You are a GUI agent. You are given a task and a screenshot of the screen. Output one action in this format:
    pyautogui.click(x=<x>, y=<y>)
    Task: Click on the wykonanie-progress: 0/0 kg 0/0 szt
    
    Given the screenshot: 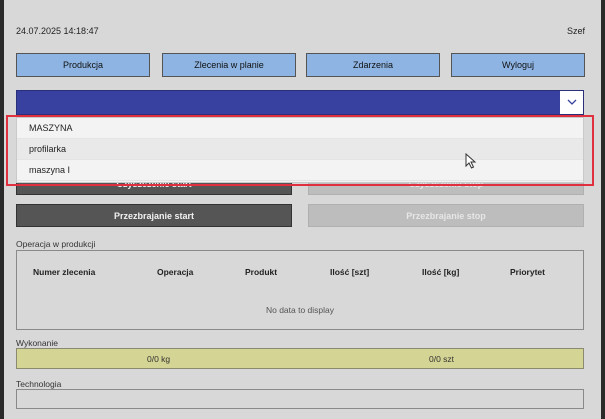 What is the action you would take?
    pyautogui.click(x=300, y=358)
    